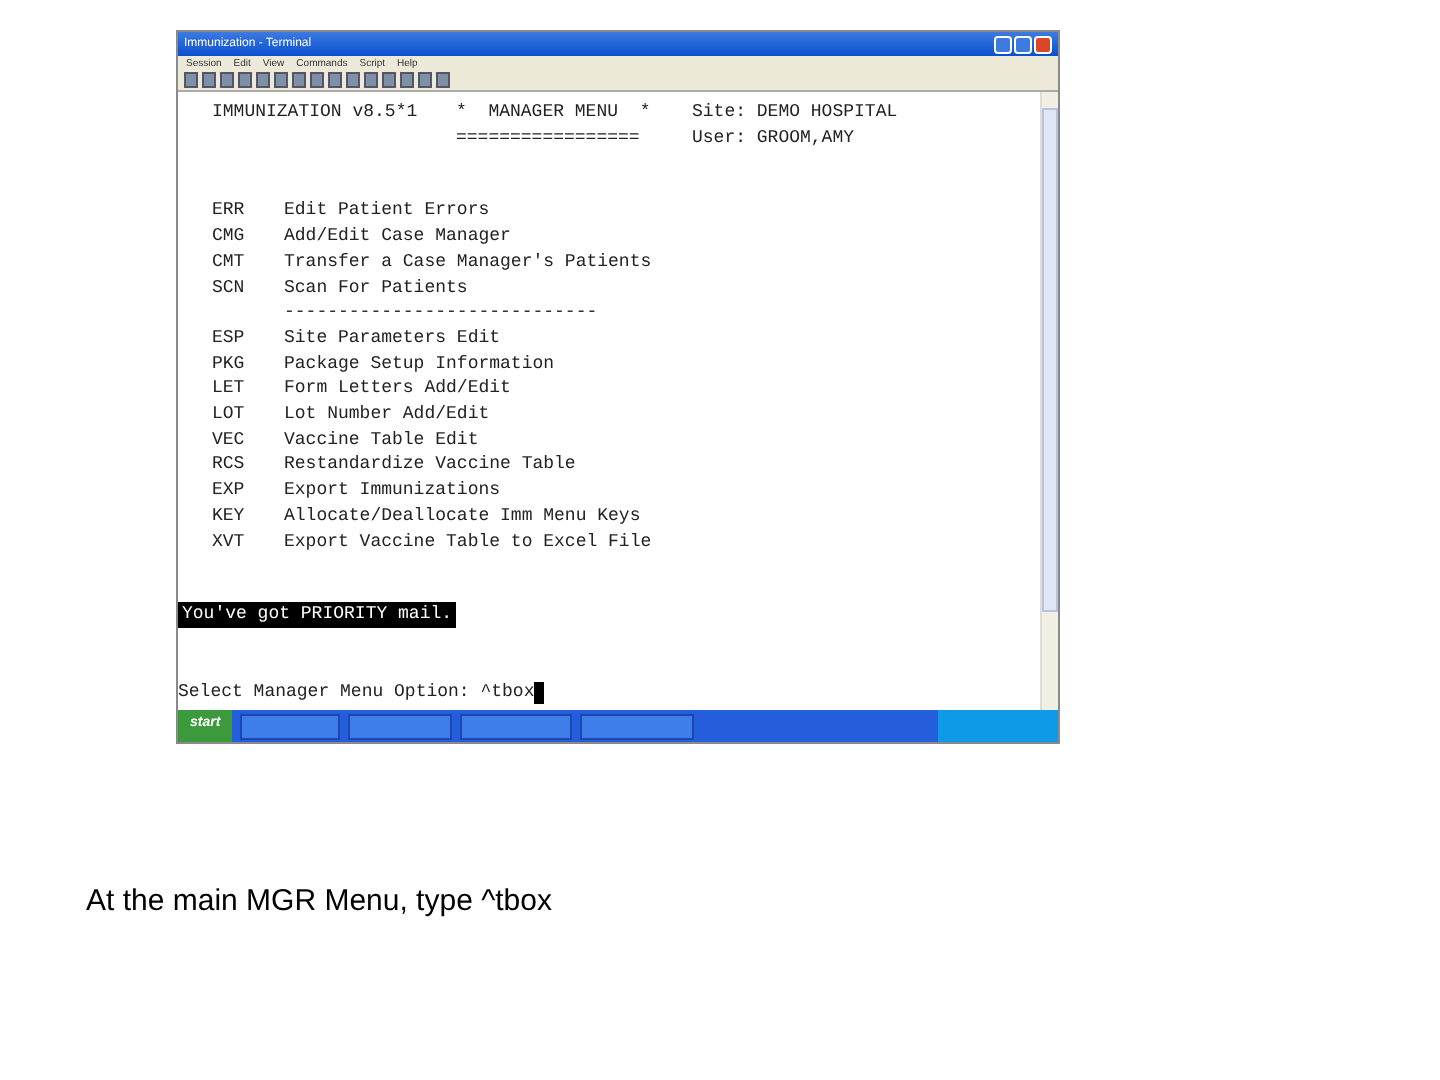 The image size is (1440, 1080). What do you see at coordinates (539, 692) in the screenshot?
I see `text-cursor` at bounding box center [539, 692].